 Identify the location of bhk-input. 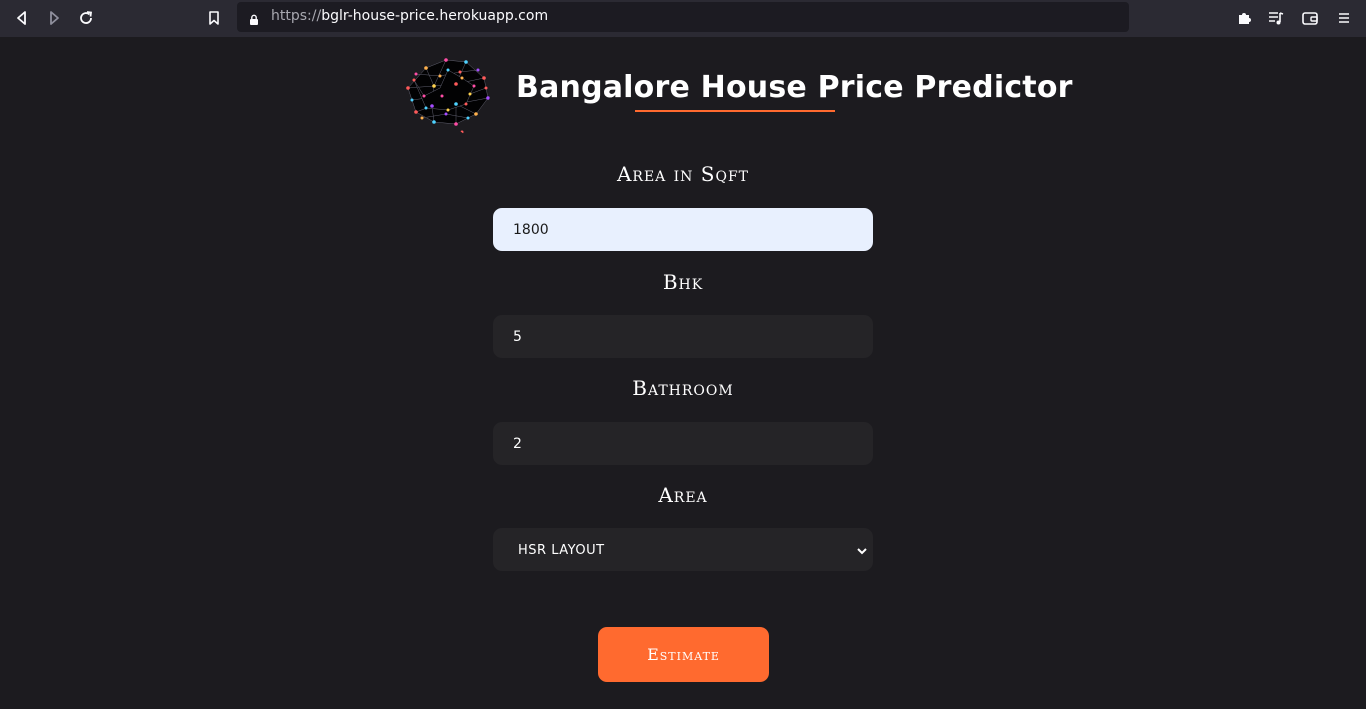
(683, 336).